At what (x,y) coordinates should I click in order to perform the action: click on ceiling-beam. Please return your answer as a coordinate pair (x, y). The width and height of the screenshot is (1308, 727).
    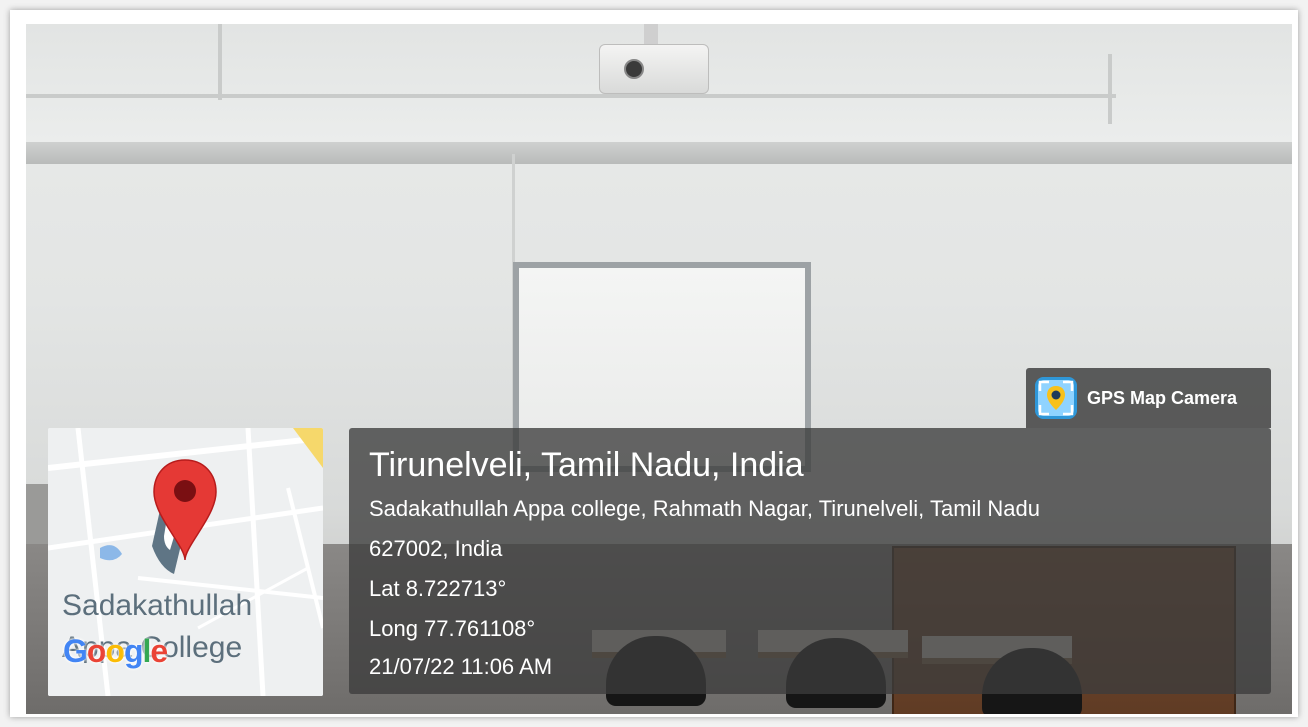
    Looking at the image, I should click on (659, 153).